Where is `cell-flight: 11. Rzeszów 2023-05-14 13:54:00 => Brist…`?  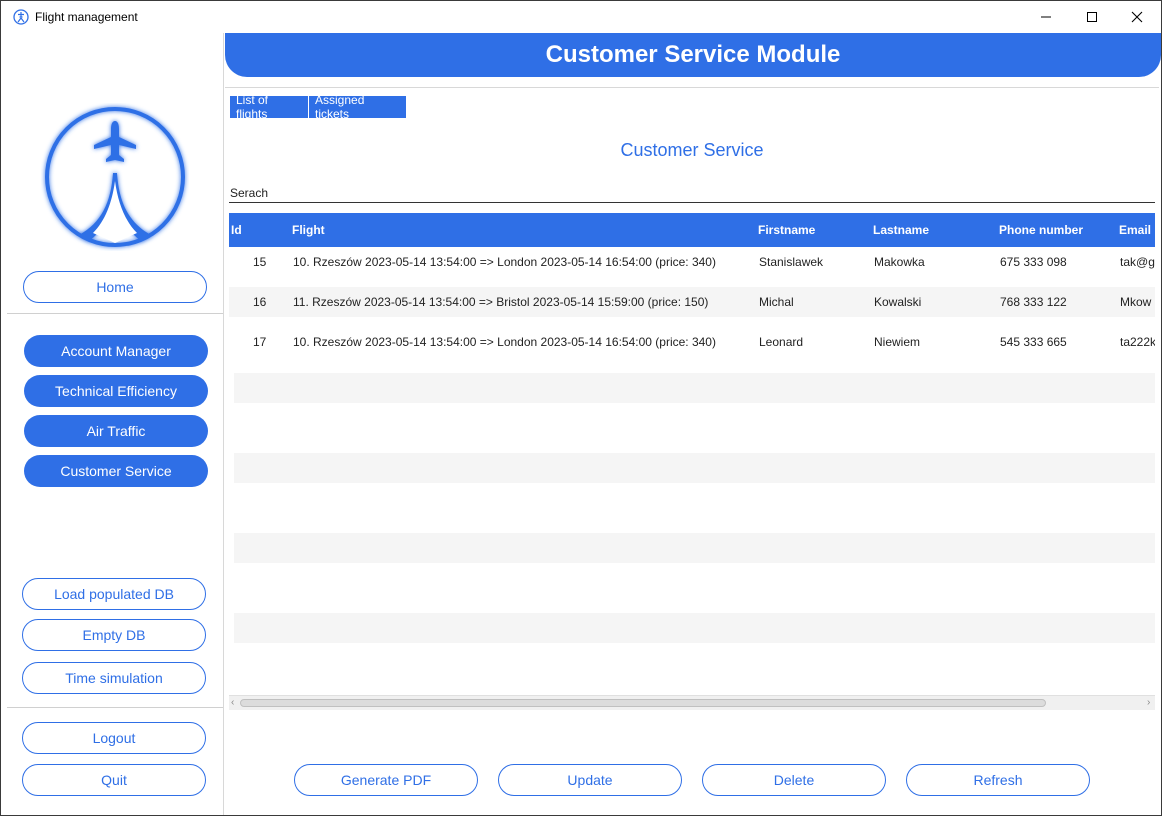 cell-flight: 11. Rzeszów 2023-05-14 13:54:00 => Brist… is located at coordinates (501, 302).